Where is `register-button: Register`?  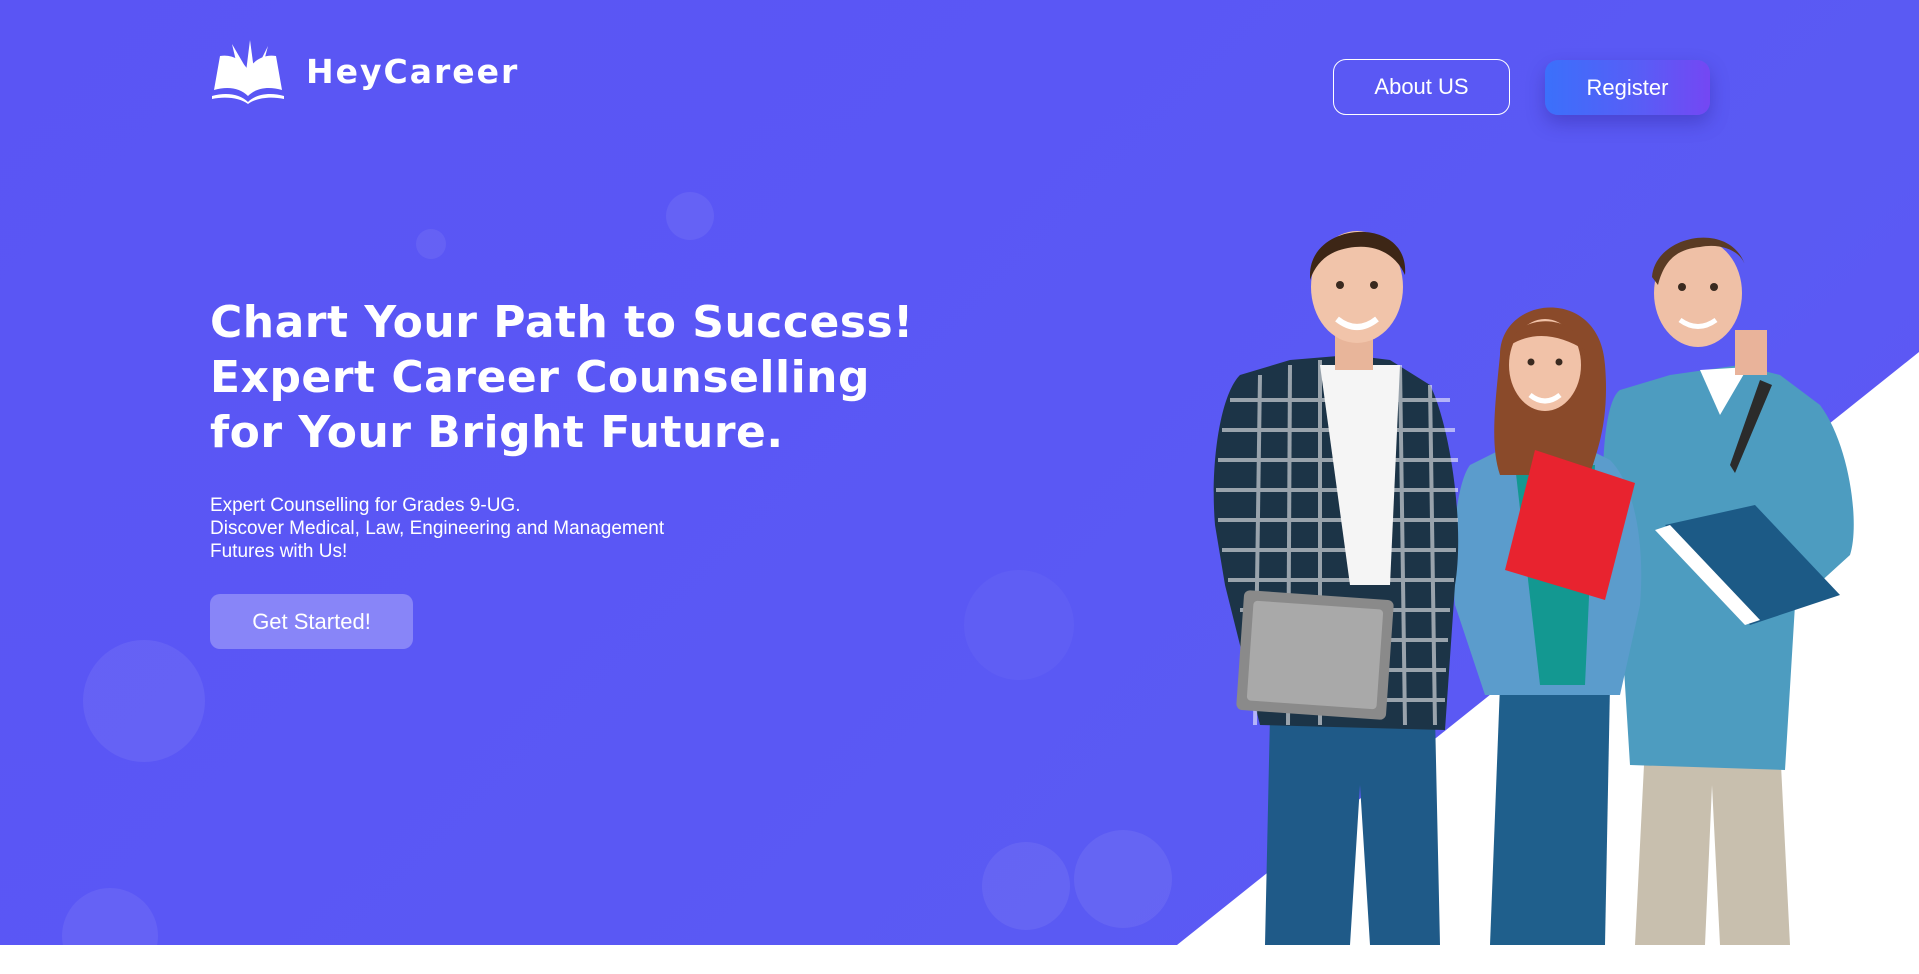 register-button: Register is located at coordinates (1627, 87).